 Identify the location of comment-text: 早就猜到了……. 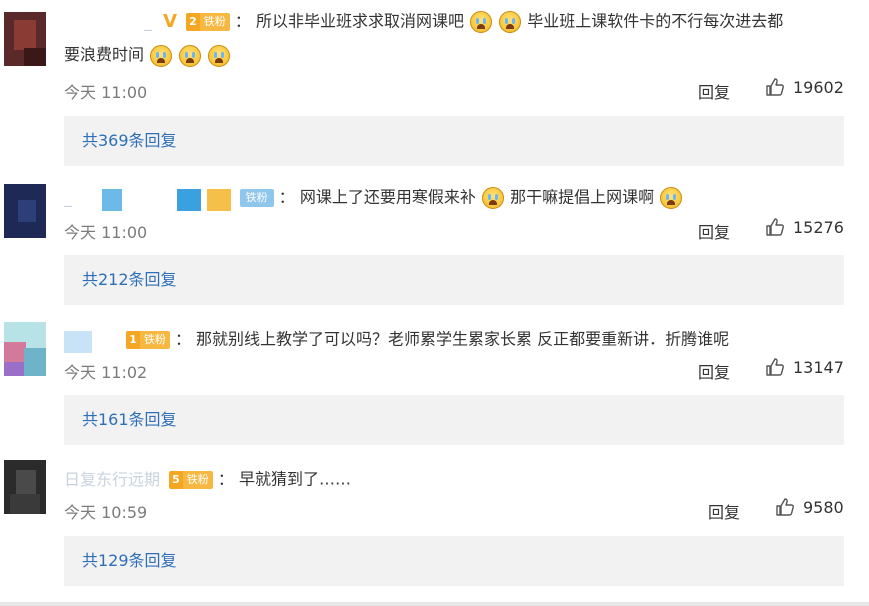
(294, 479).